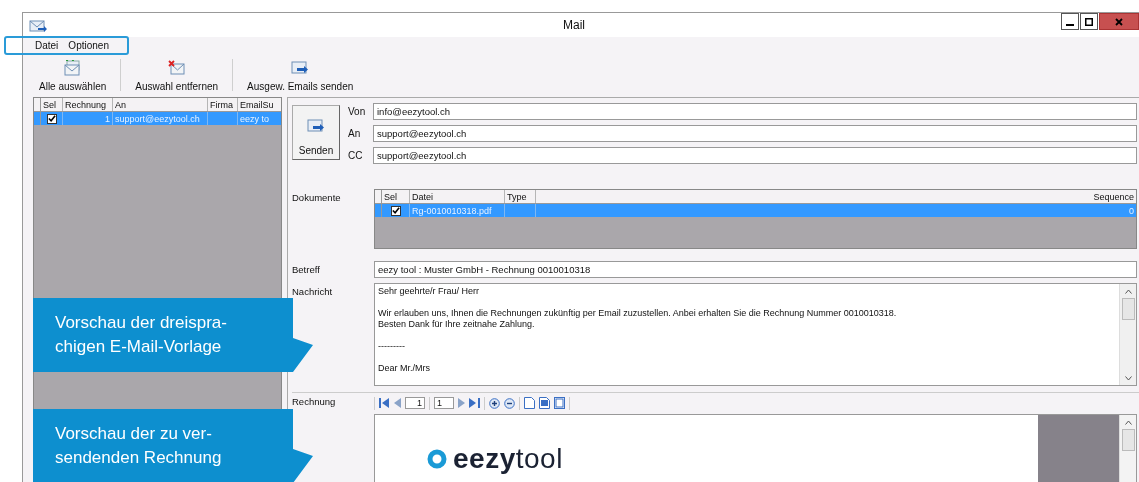 Image resolution: width=1139 pixels, height=482 pixels. Describe the element at coordinates (357, 111) in the screenshot. I see `field-label: Von` at that location.